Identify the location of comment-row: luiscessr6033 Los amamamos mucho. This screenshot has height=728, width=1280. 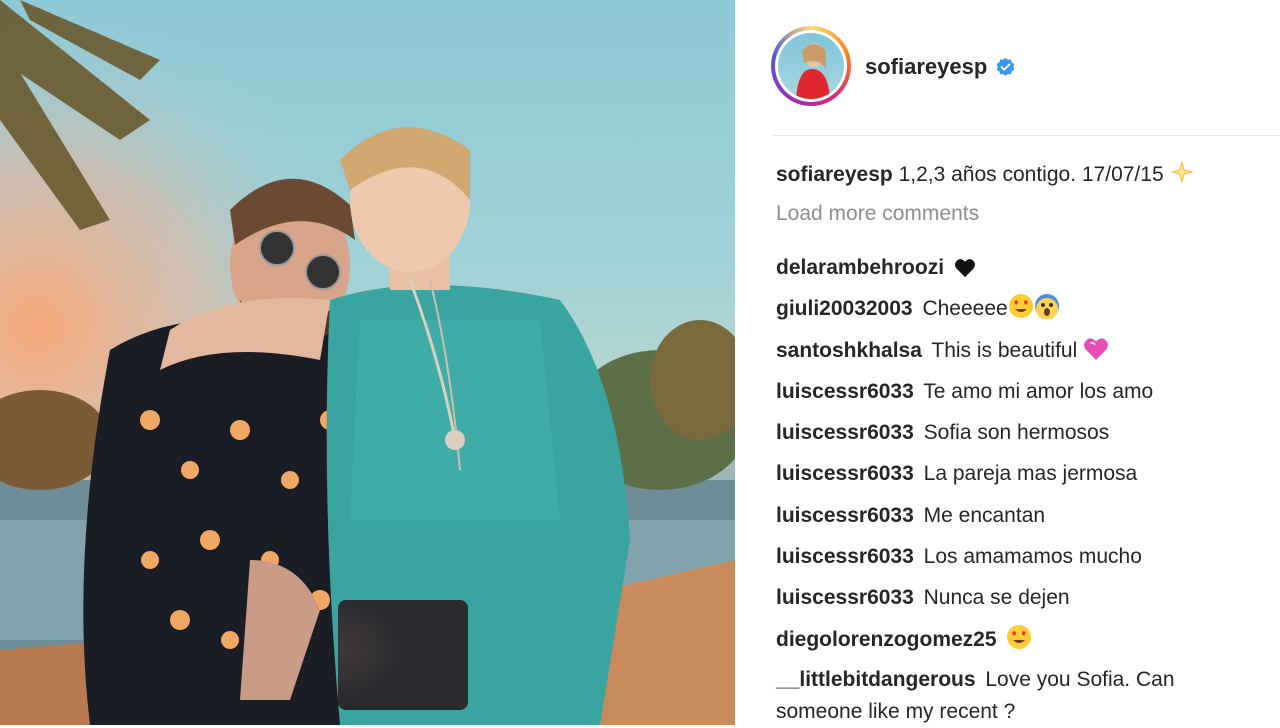
(1021, 556).